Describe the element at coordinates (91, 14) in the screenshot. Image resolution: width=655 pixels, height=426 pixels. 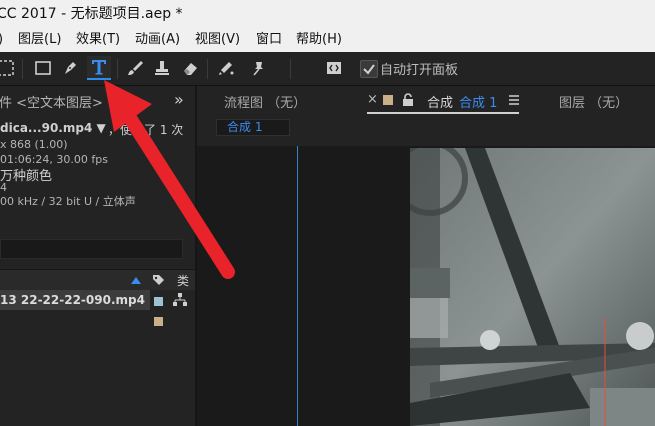
I see `window-title: CC 2017 - 无标题项目.aep *` at that location.